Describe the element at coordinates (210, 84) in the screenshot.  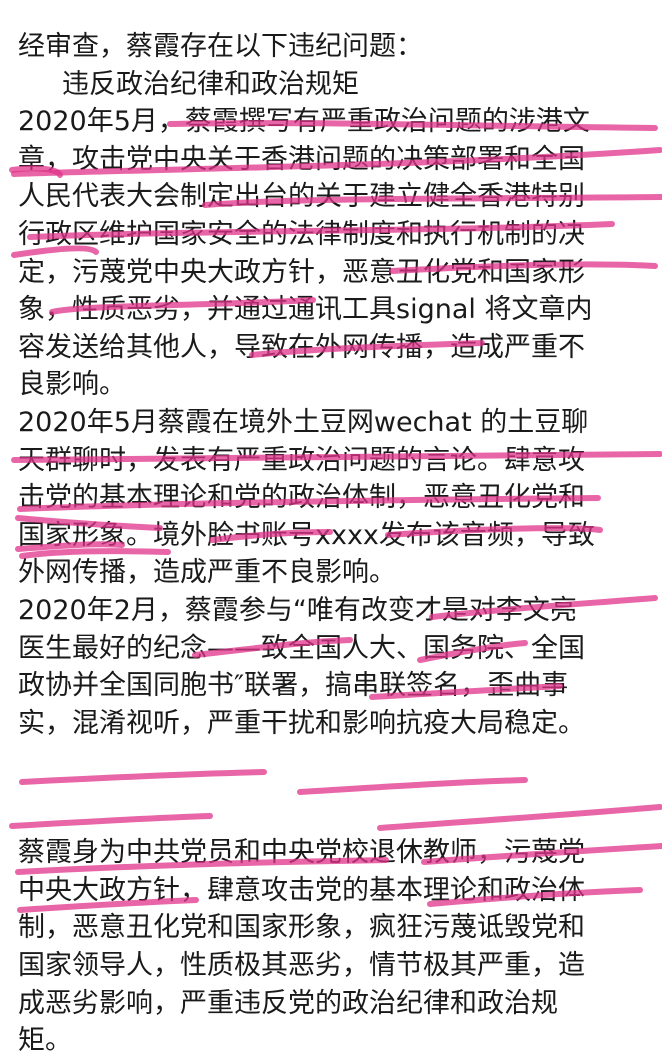
I see `section-heading: 违反政治纪律和政治规矩` at that location.